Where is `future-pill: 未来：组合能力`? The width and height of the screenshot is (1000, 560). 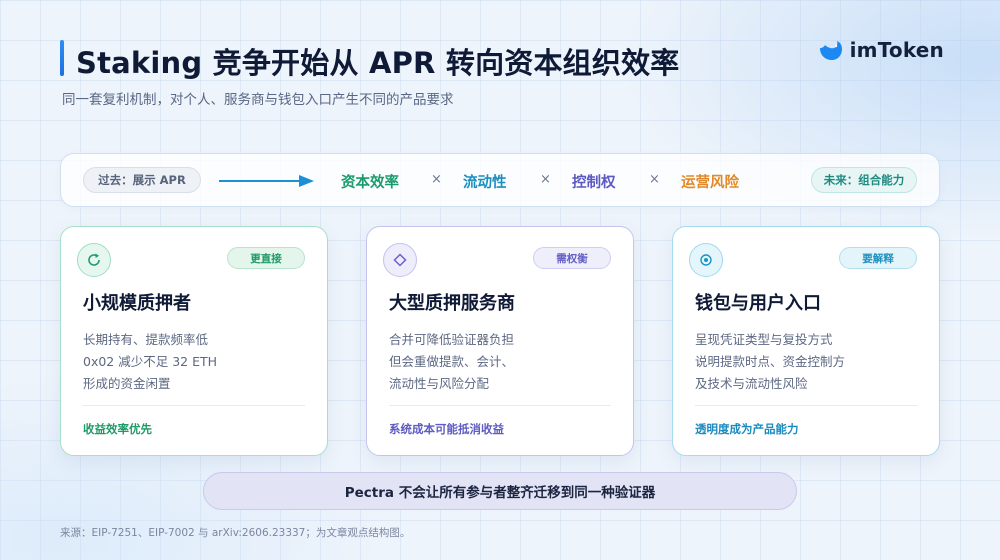
future-pill: 未来：组合能力 is located at coordinates (864, 180).